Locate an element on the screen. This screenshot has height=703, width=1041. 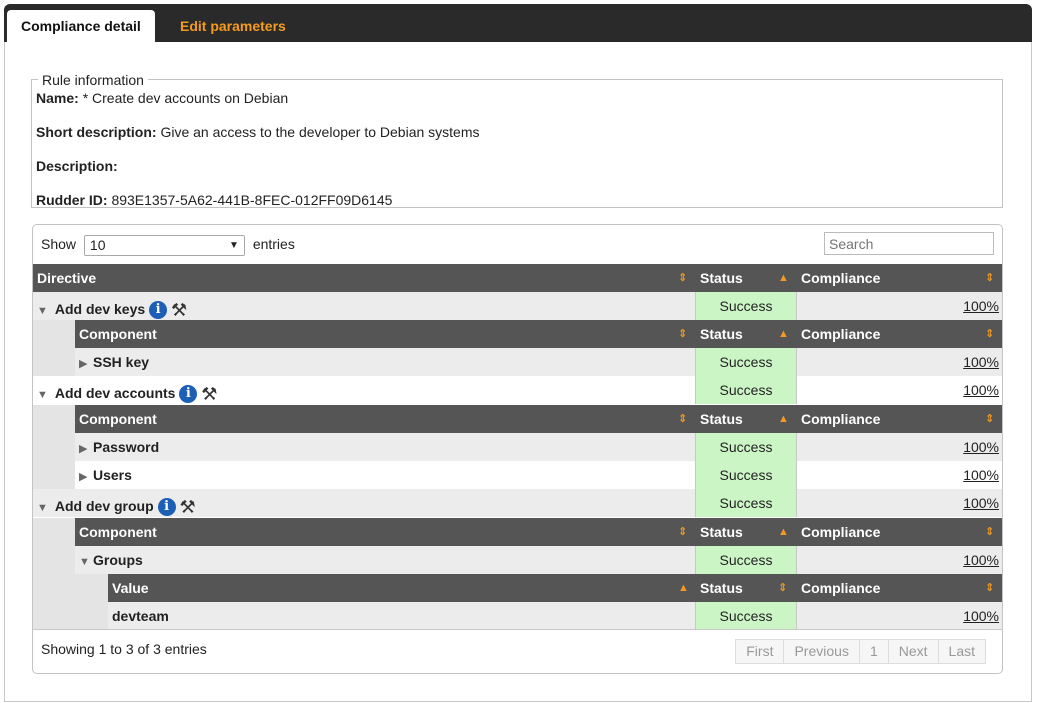
rudder-id-value: 893E1357-5A62-441B-8FEC-012FF09D6145 is located at coordinates (252, 200).